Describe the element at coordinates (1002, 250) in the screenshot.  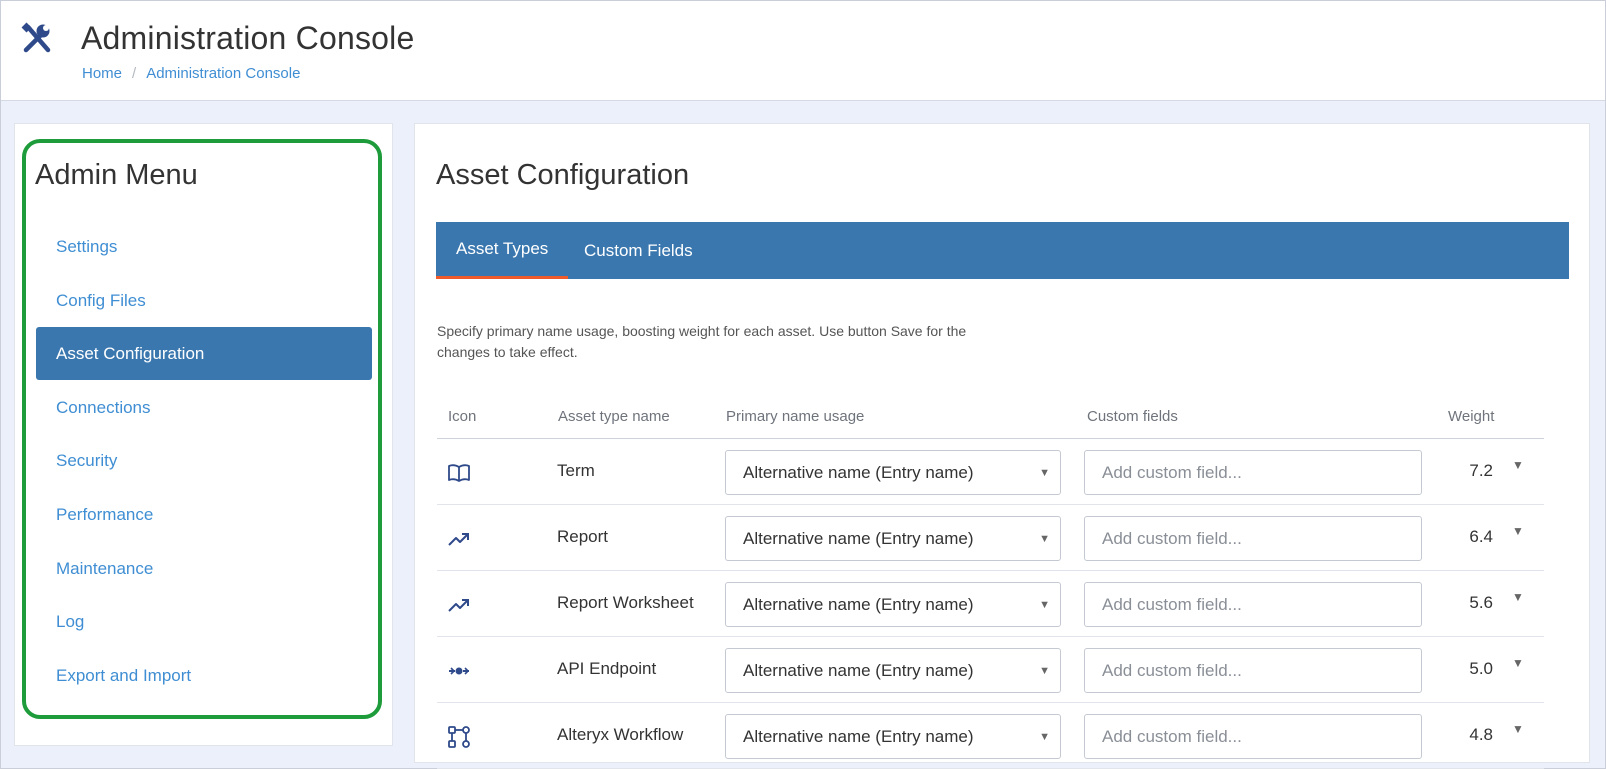
I see `tab-bar: Asset Types Custom Fields` at that location.